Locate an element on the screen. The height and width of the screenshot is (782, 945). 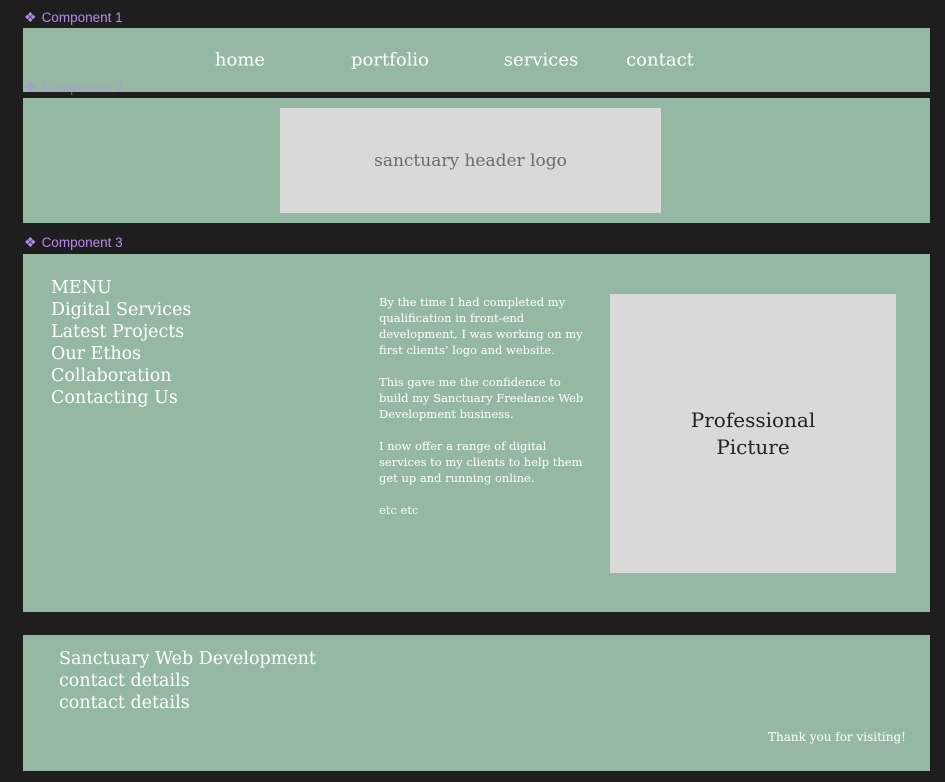
component-2-label: ❖ Component 2 is located at coordinates (73, 87).